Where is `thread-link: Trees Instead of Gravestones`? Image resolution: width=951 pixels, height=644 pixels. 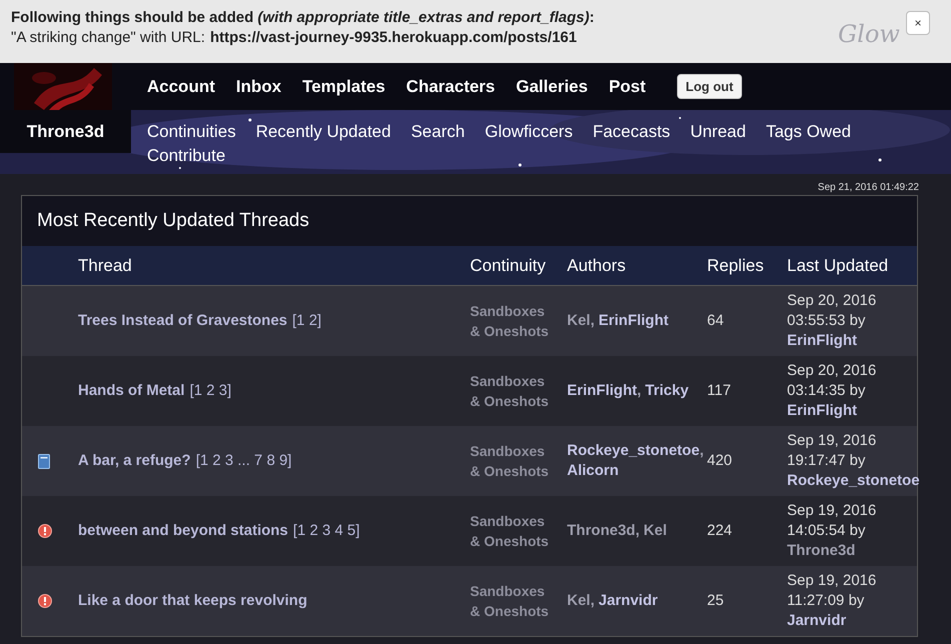 thread-link: Trees Instead of Gravestones is located at coordinates (183, 321).